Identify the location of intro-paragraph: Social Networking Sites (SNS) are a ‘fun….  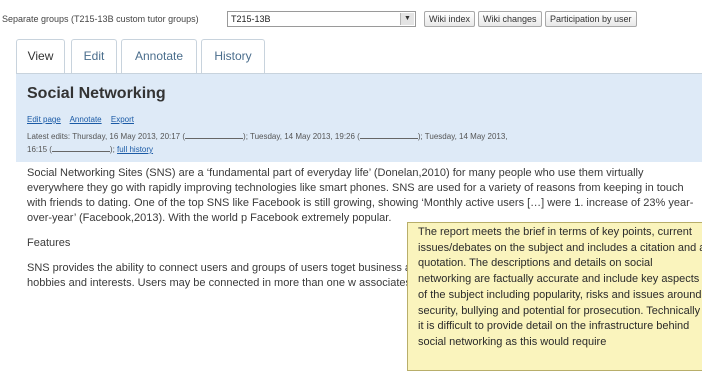
(360, 195).